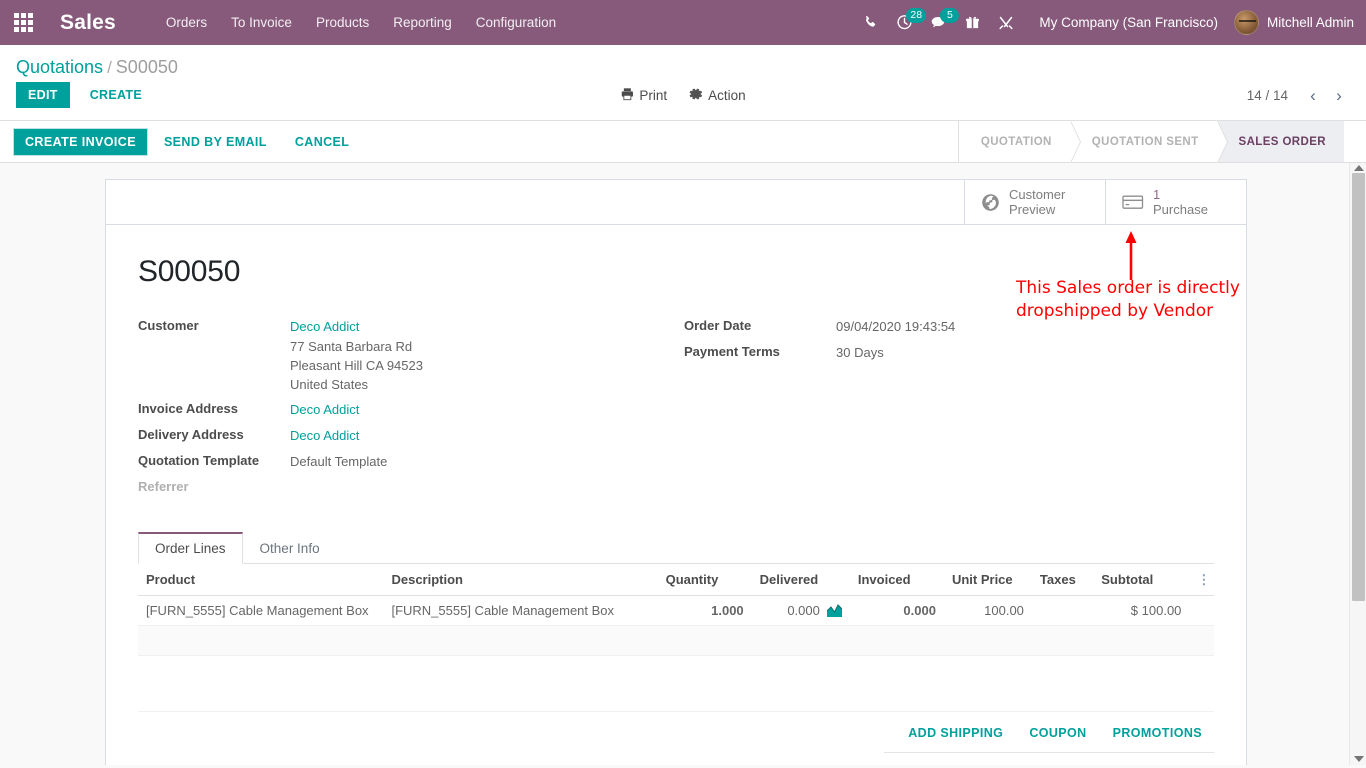 This screenshot has width=1366, height=768. Describe the element at coordinates (987, 580) in the screenshot. I see `column-header-unit-price: Unit Price` at that location.